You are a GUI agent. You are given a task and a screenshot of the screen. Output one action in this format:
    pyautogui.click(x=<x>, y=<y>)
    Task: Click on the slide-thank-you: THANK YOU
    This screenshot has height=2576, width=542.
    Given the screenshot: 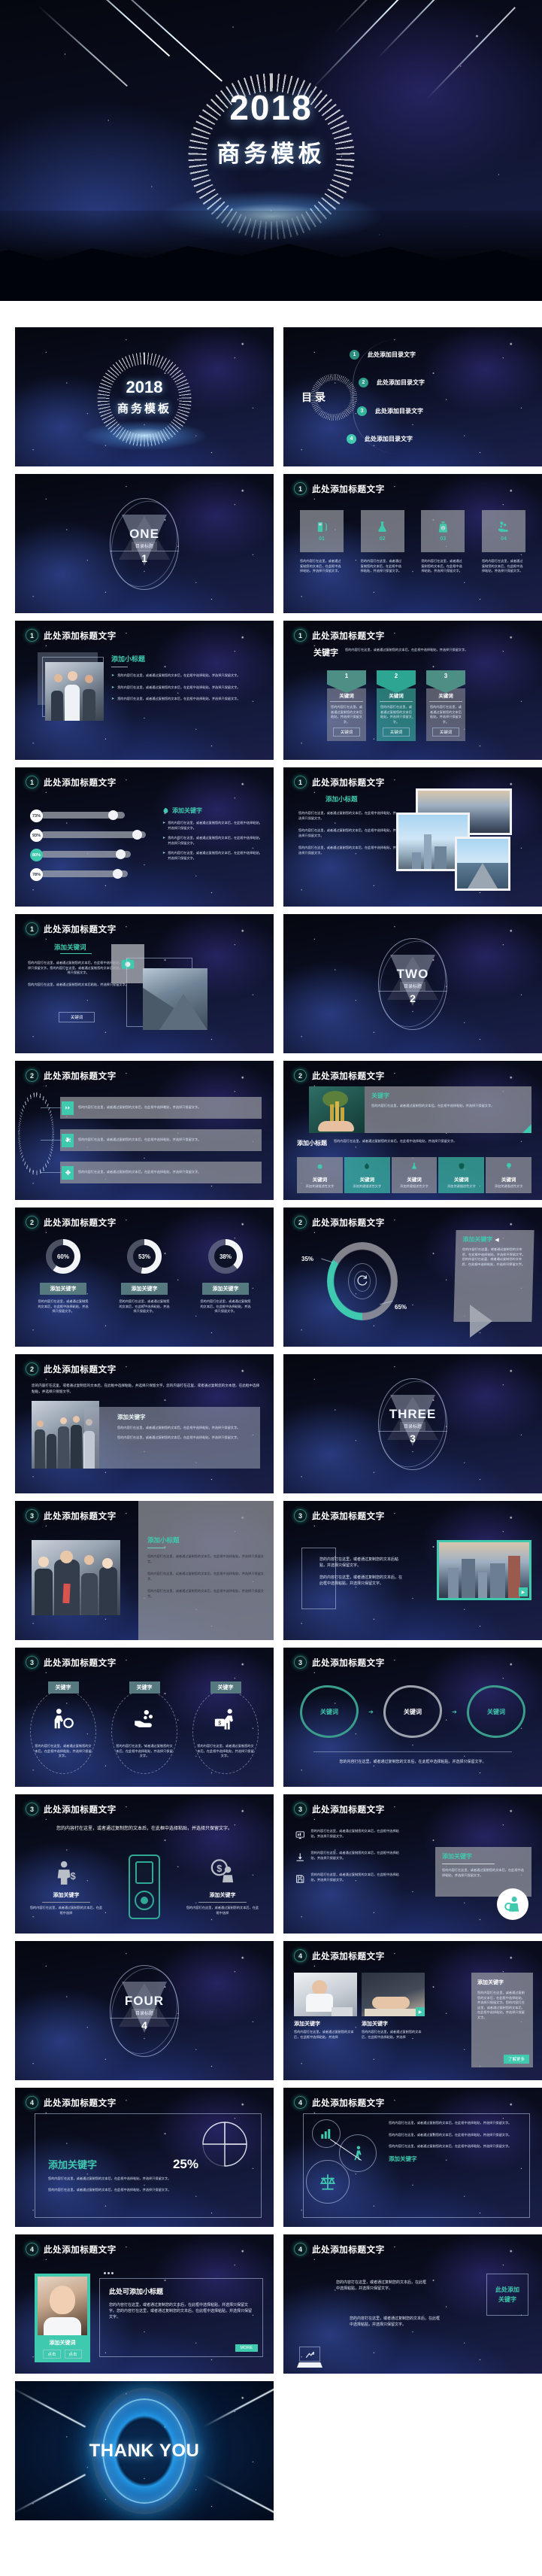 What is the action you would take?
    pyautogui.click(x=145, y=2450)
    